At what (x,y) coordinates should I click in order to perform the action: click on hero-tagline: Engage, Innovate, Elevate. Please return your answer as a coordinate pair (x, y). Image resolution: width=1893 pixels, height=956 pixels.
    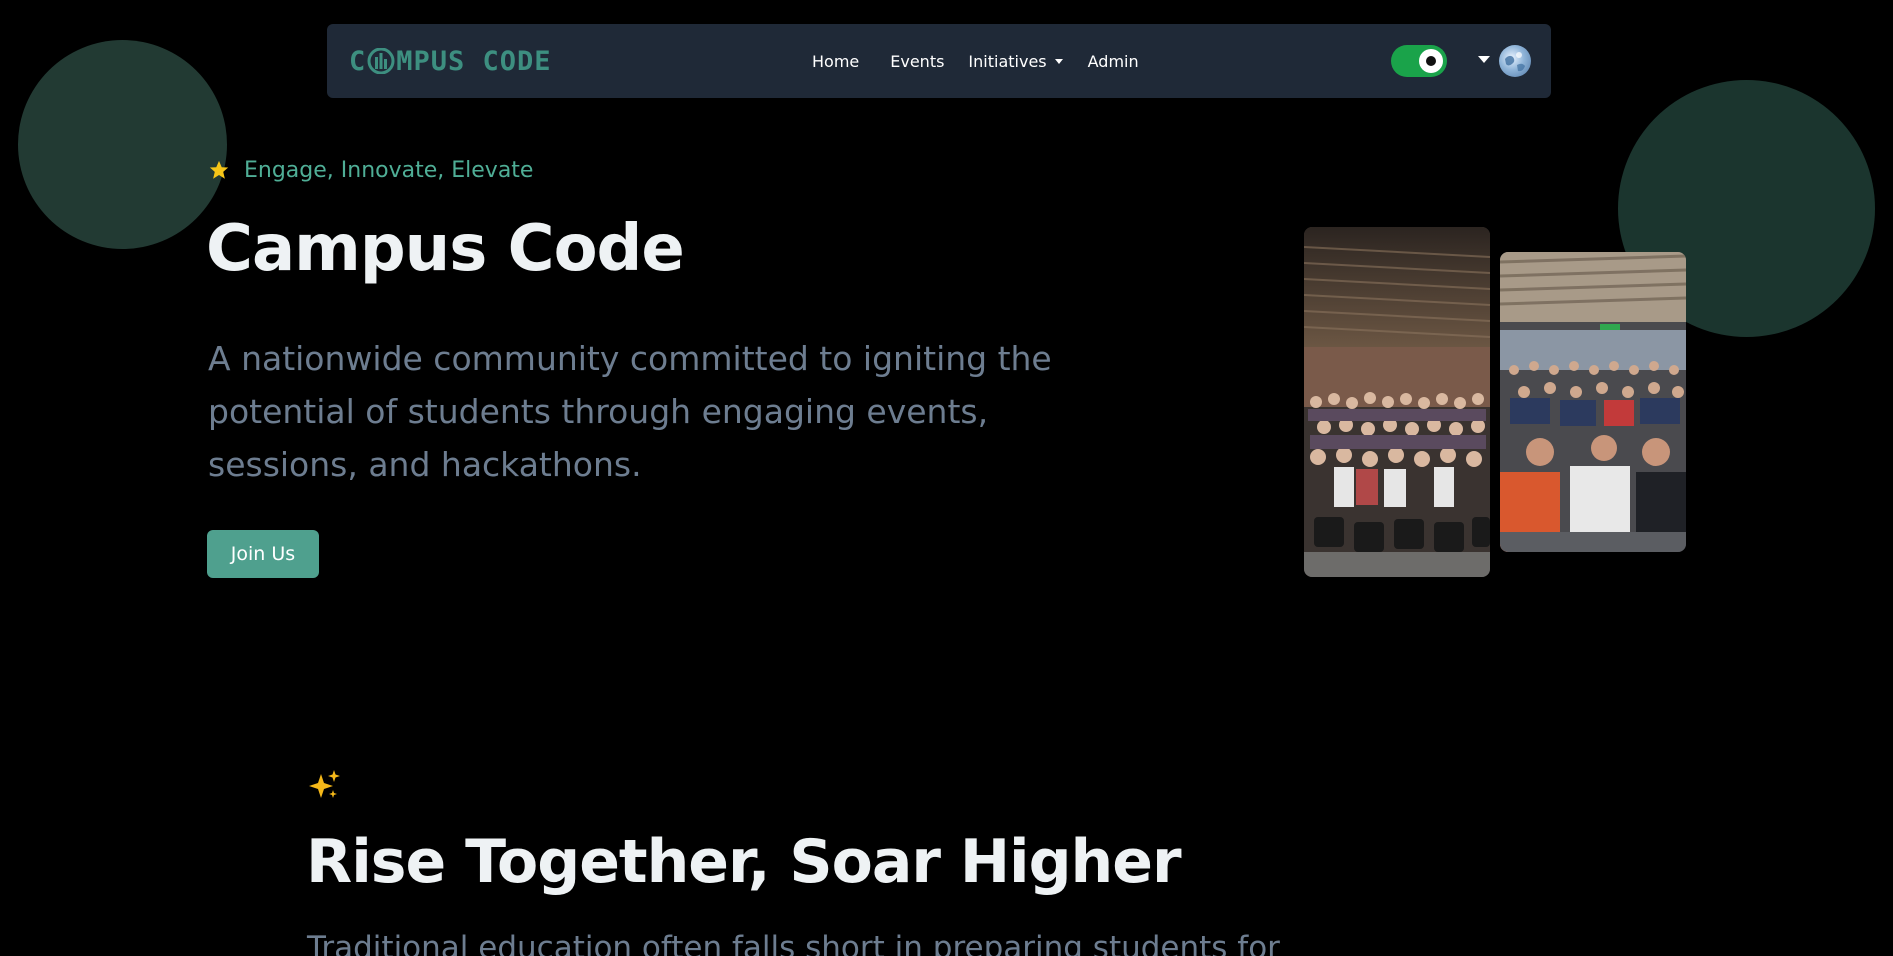
    Looking at the image, I should click on (370, 170).